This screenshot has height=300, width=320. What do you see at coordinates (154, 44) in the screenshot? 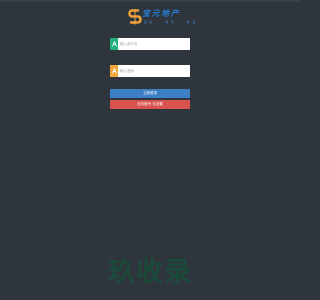
I see `username-input` at bounding box center [154, 44].